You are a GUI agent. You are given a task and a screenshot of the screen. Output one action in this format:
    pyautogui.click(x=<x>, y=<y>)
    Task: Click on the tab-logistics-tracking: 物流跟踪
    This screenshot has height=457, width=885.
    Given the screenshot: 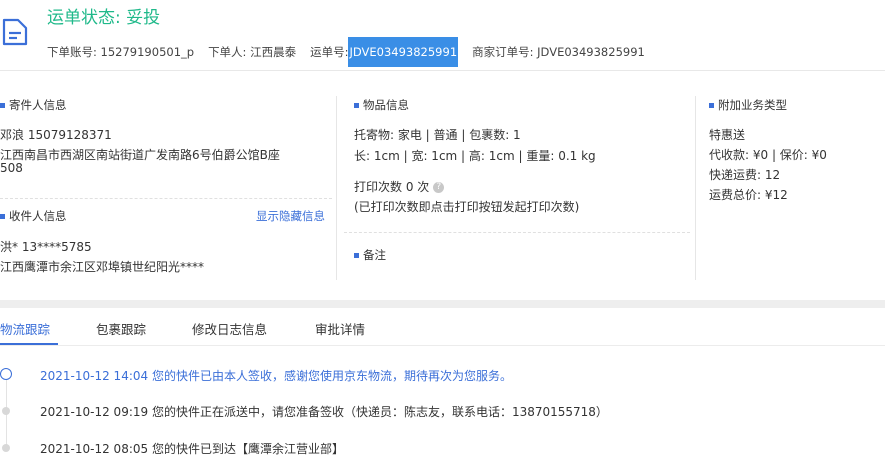 What is the action you would take?
    pyautogui.click(x=25, y=328)
    